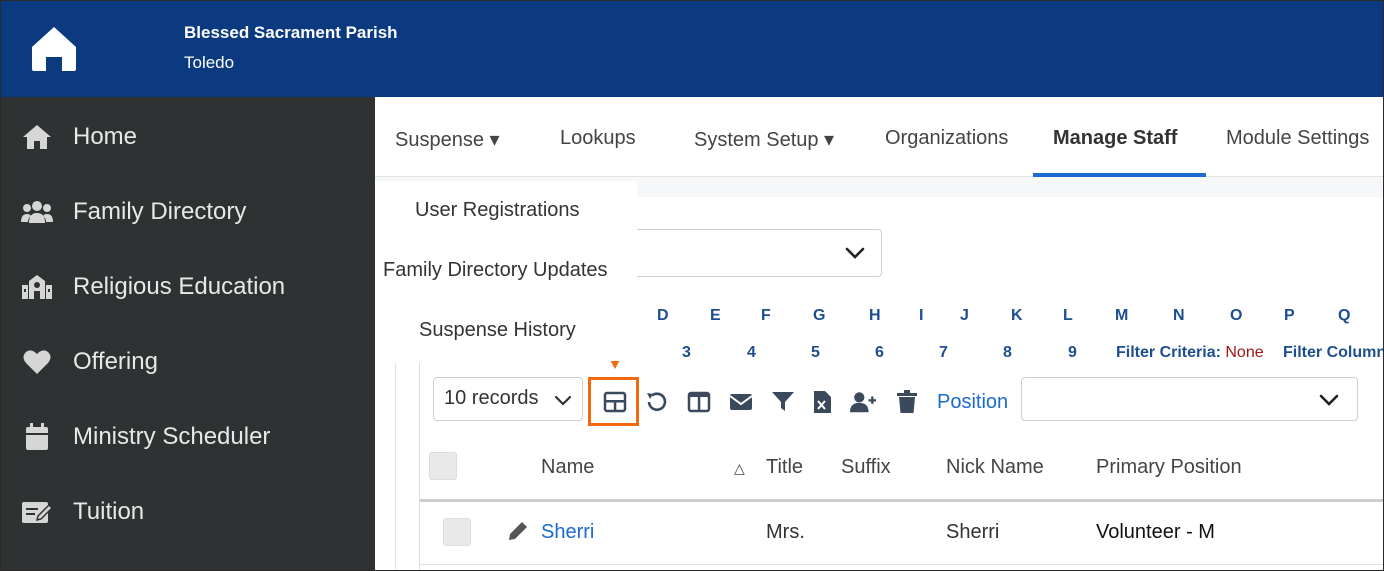 This screenshot has width=1384, height=571. Describe the element at coordinates (1236, 316) in the screenshot. I see `alpha-letter: O` at that location.